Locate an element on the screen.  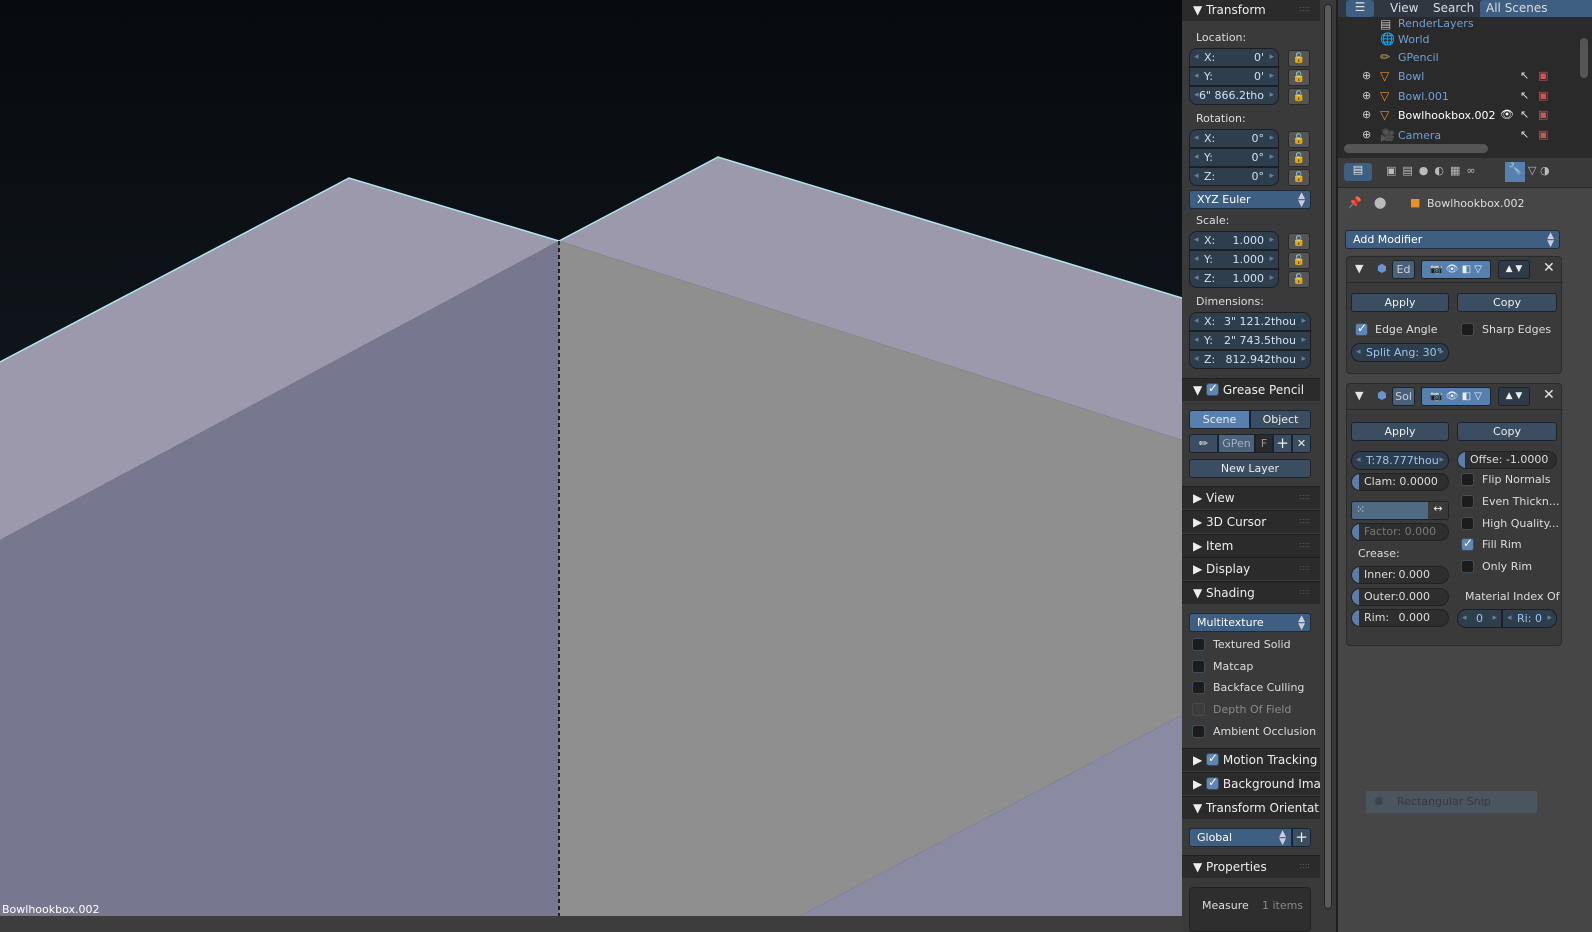
modifier-wrench-icon: 🔧 is located at coordinates (1515, 172).